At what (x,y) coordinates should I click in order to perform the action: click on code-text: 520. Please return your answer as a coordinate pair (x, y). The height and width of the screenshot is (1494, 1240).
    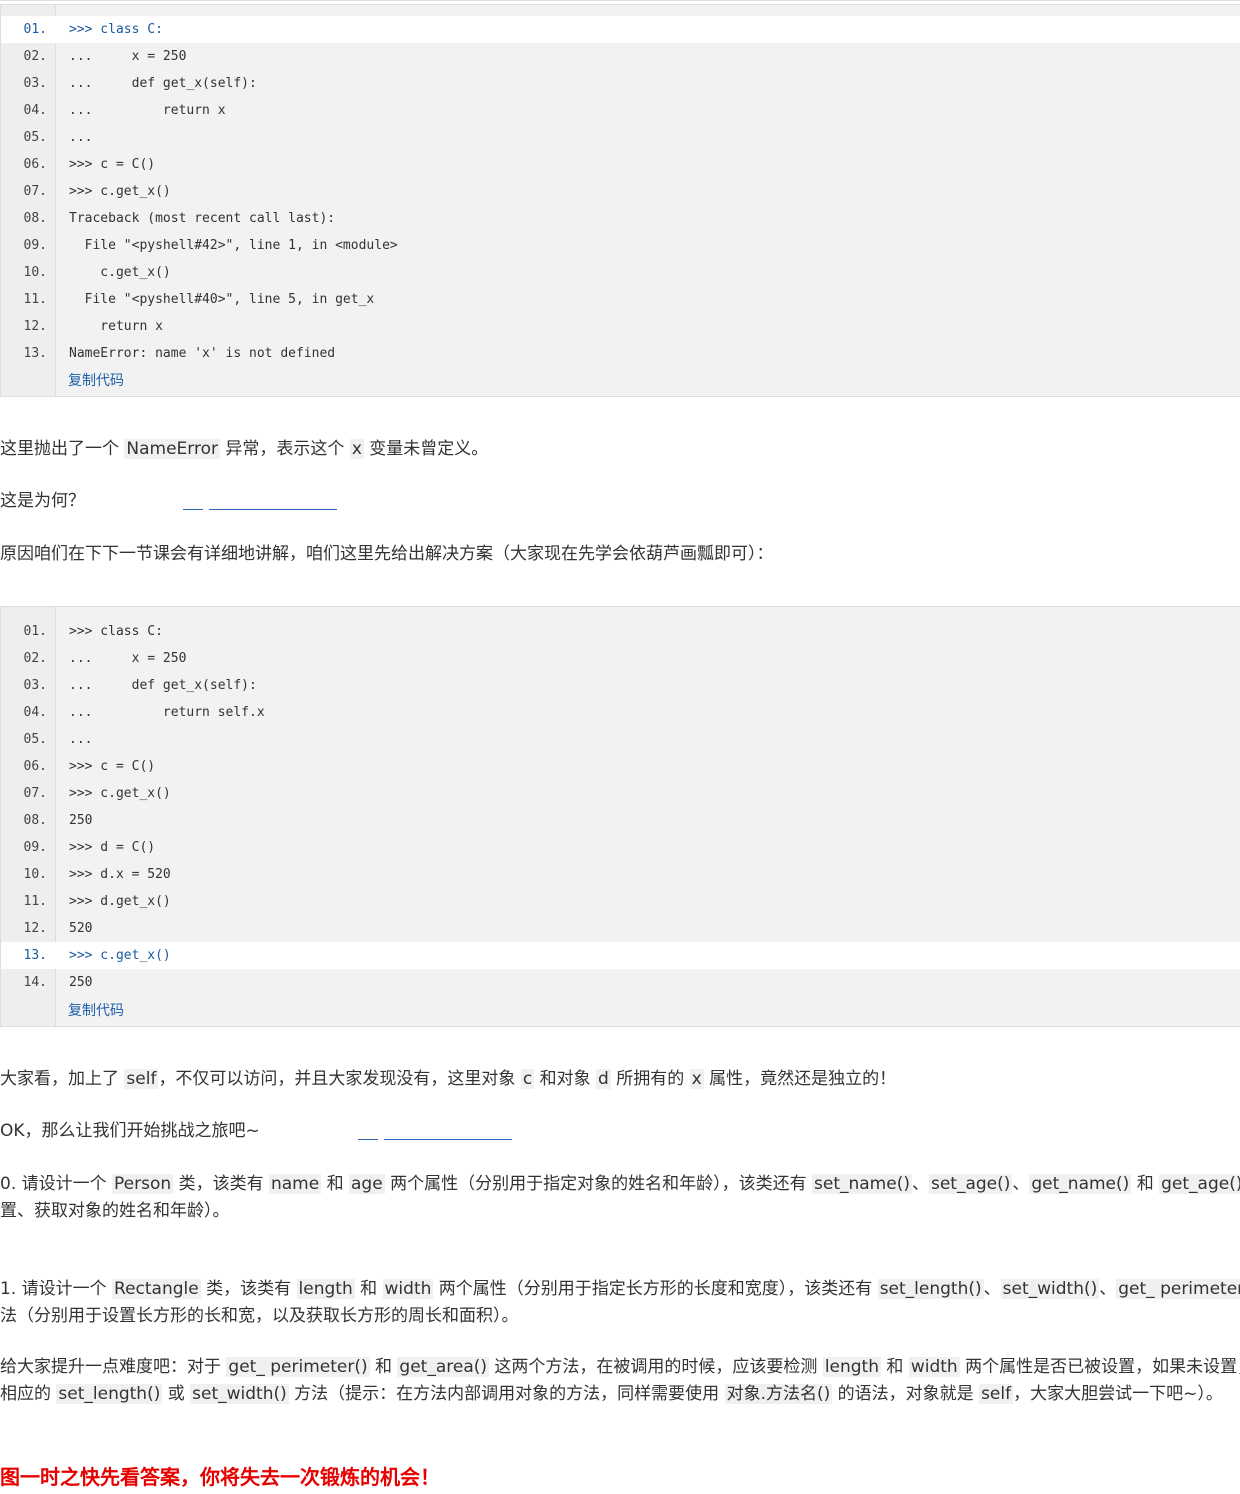
    Looking at the image, I should click on (81, 928).